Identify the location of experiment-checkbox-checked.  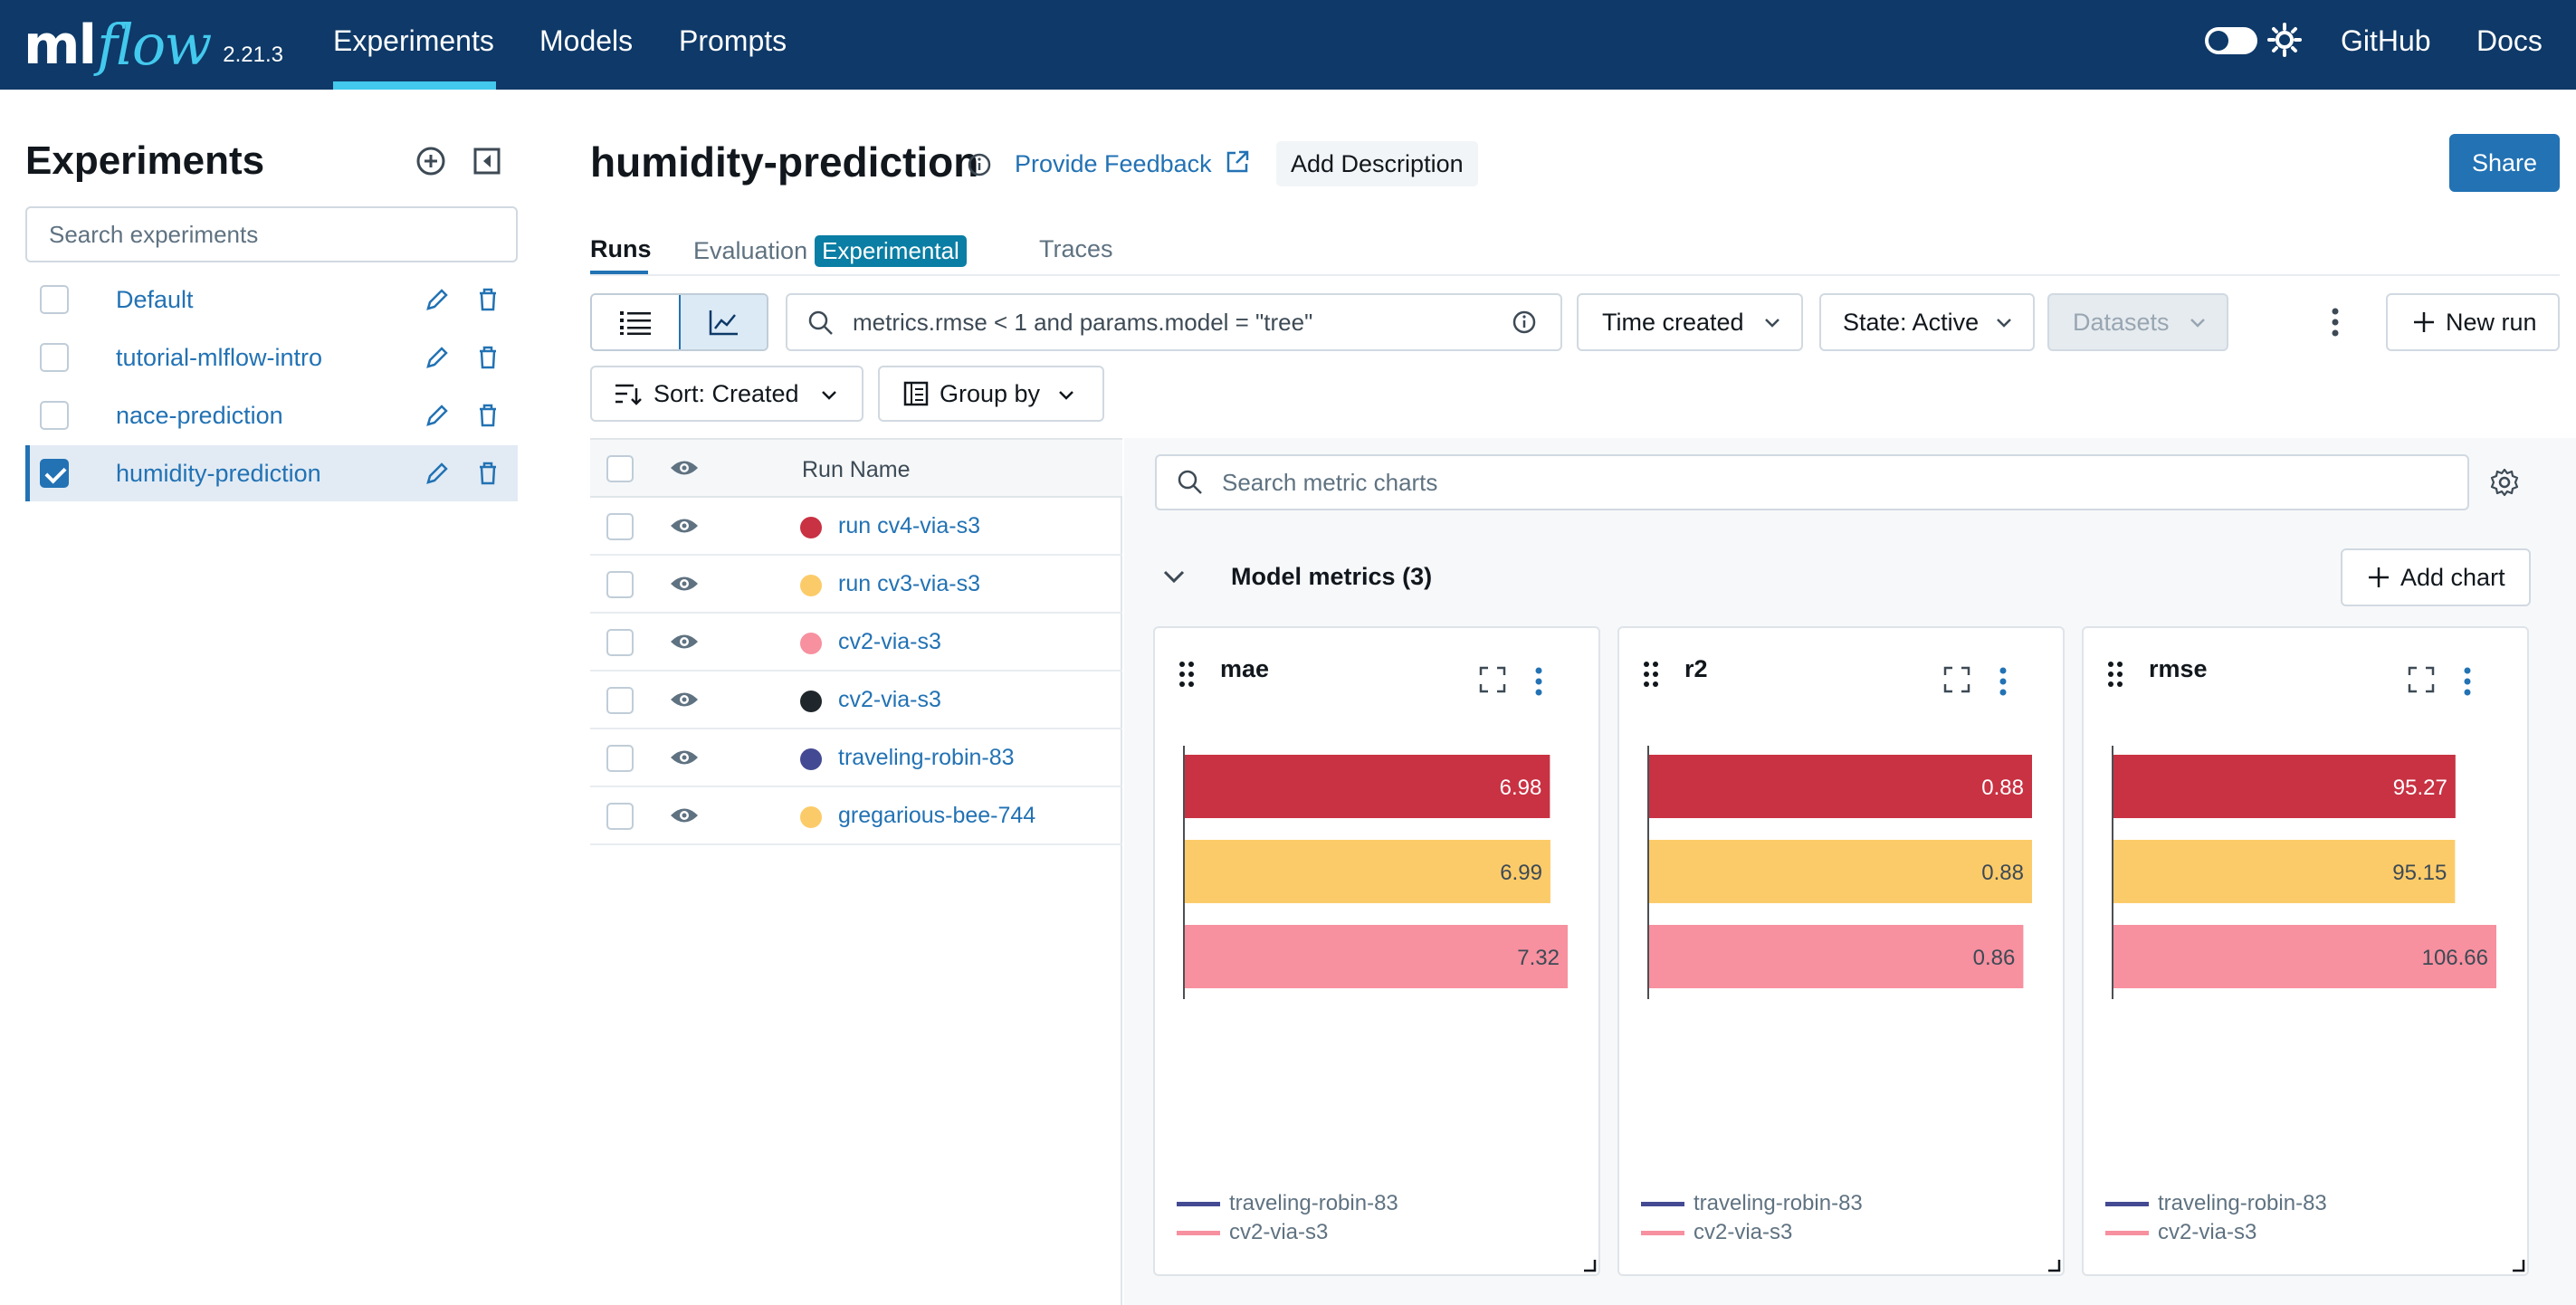
(55, 474).